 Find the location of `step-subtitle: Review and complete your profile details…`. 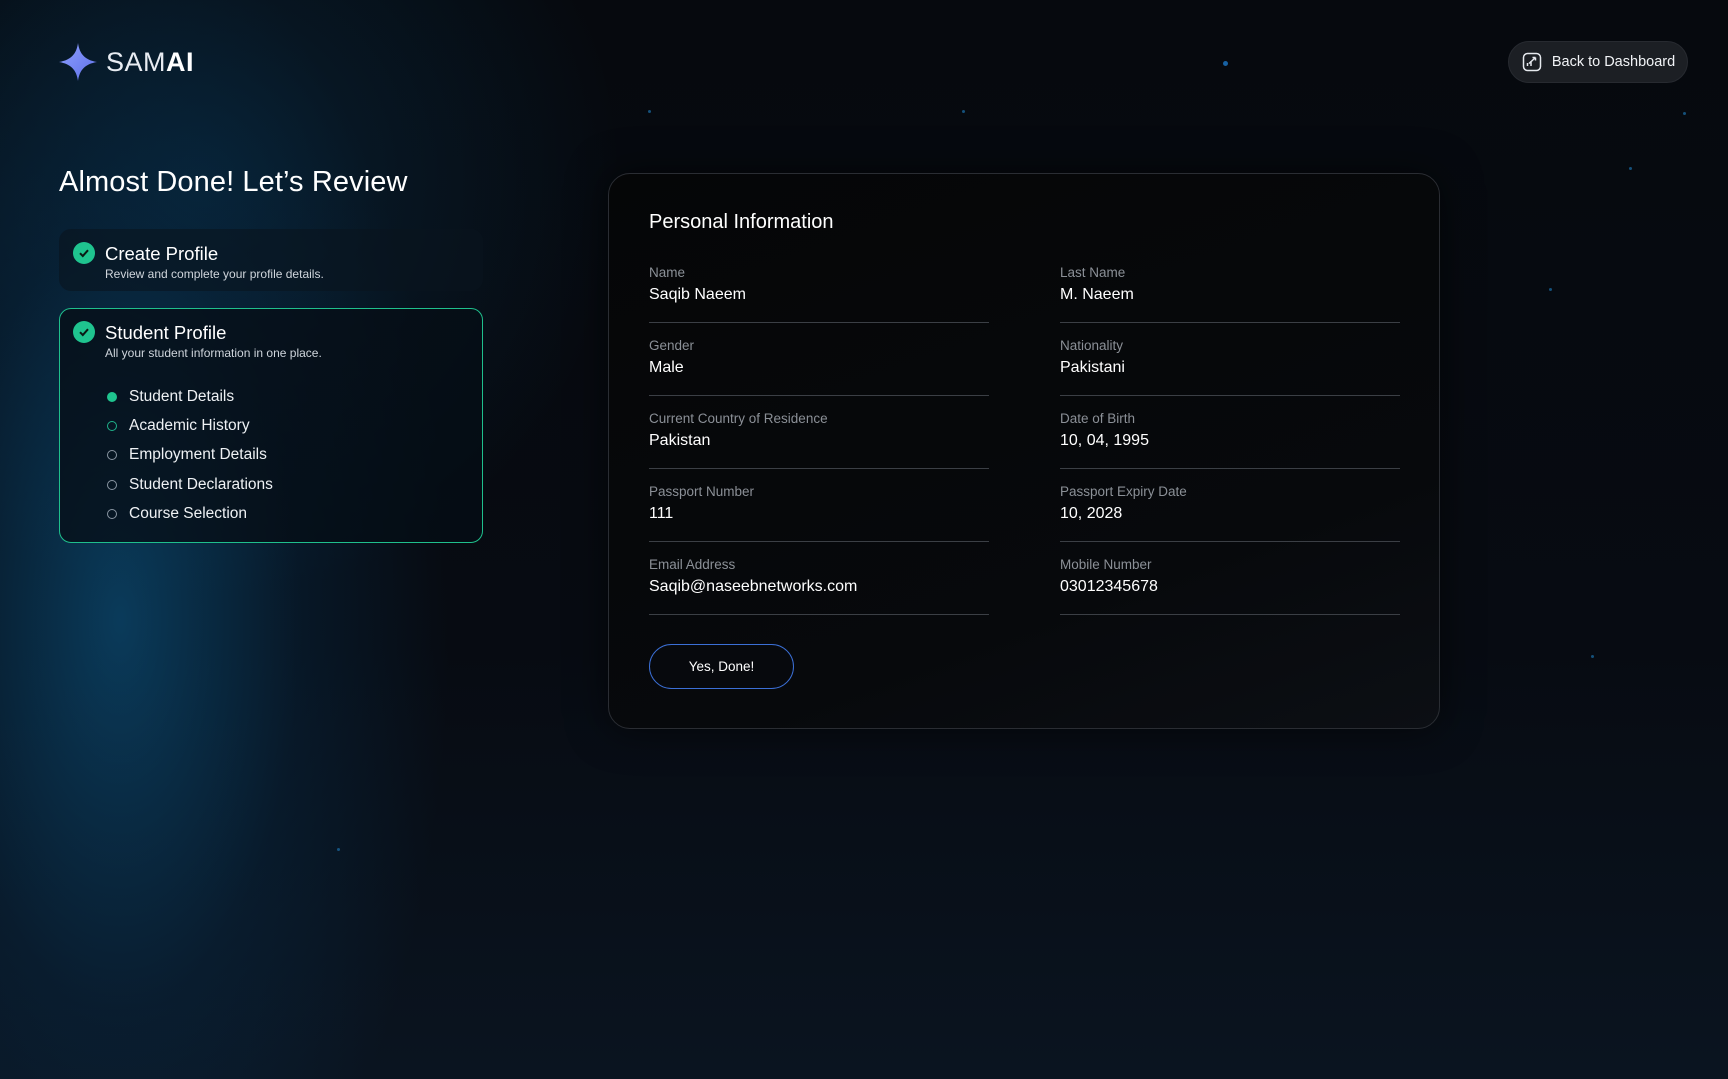

step-subtitle: Review and complete your profile details… is located at coordinates (214, 274).